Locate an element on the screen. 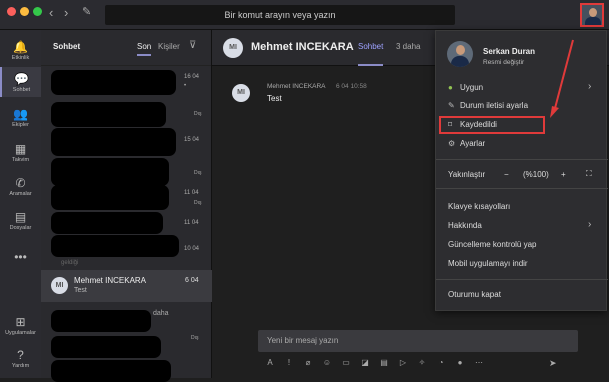 The image size is (609, 382). message-sender: Mehmet INCEKARA is located at coordinates (296, 86).